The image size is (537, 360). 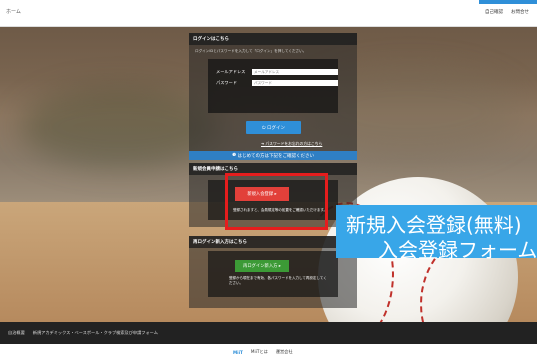 I want to click on bottom-link-company: 運営会社, so click(x=284, y=352).